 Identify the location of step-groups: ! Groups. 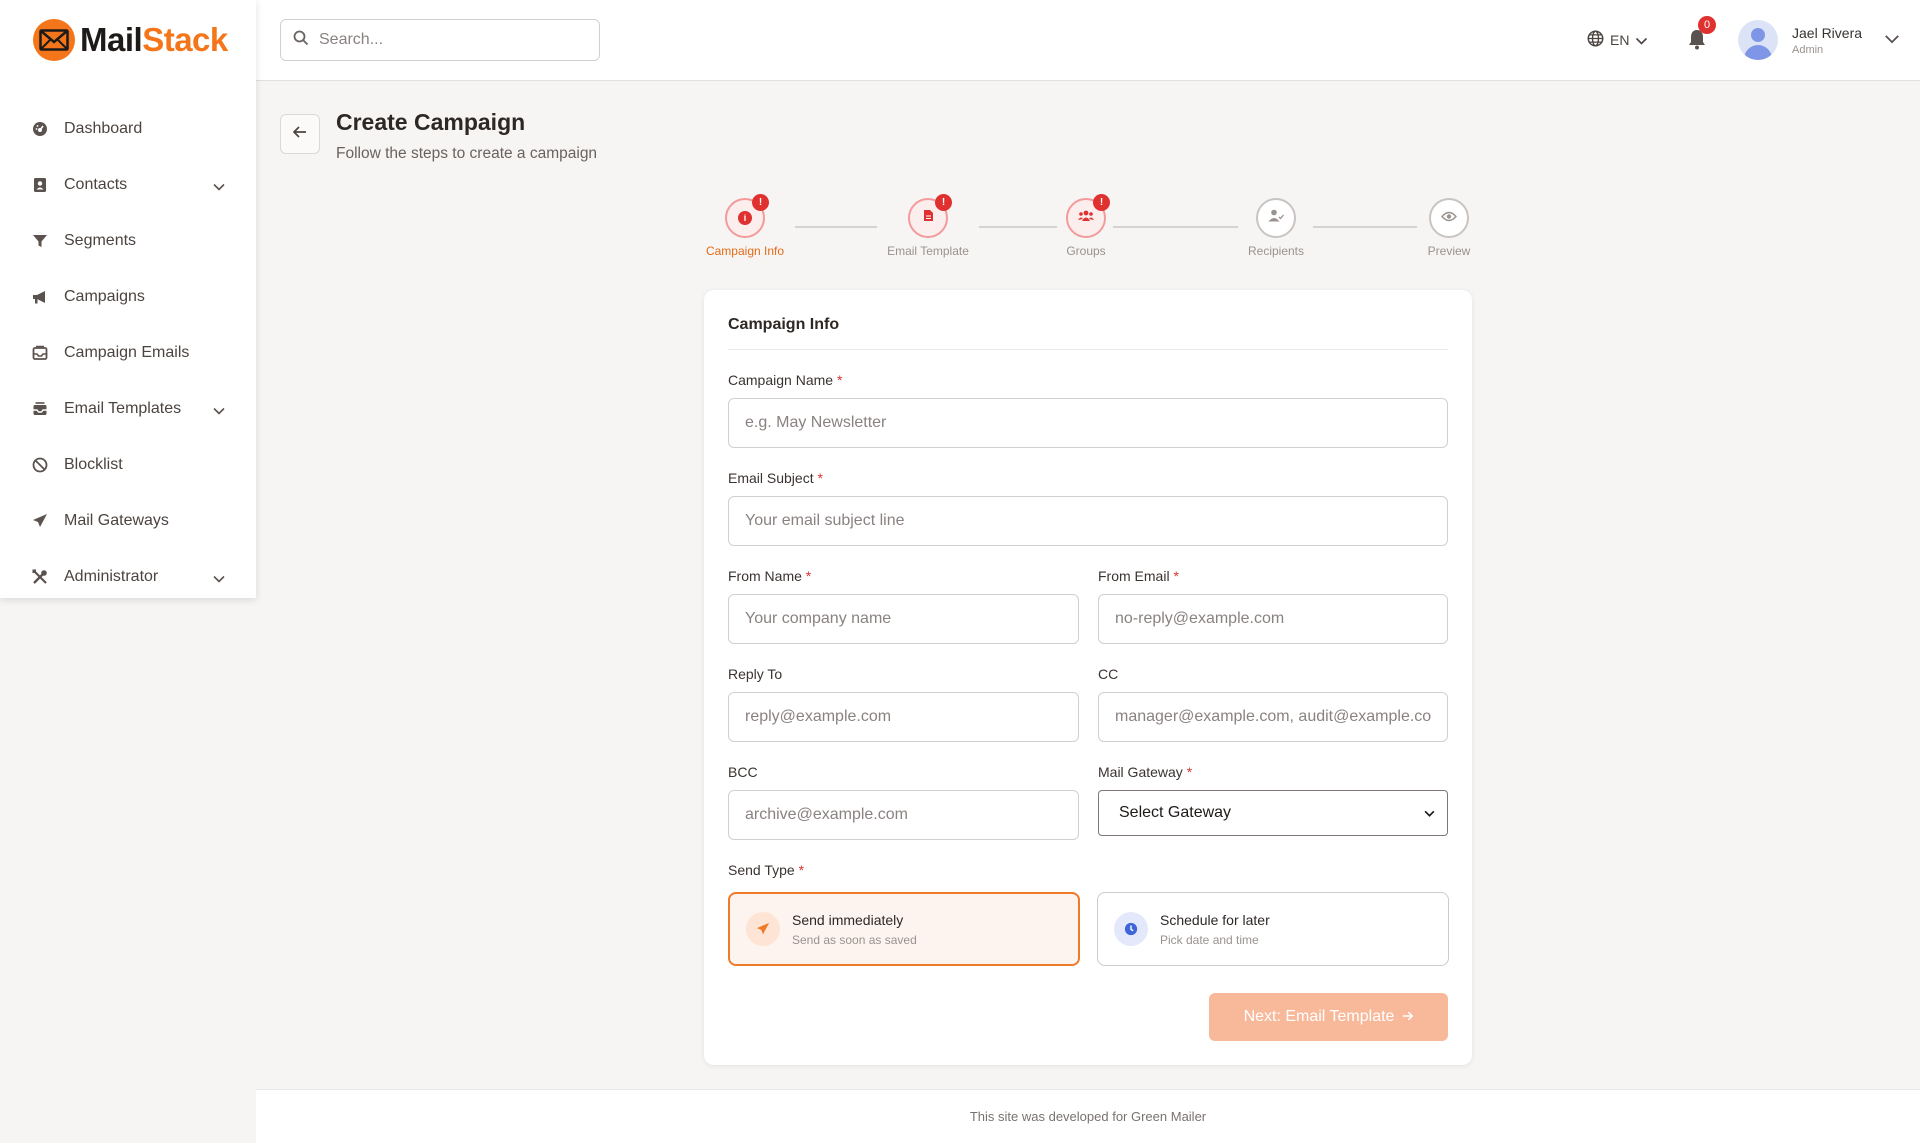
(1086, 226).